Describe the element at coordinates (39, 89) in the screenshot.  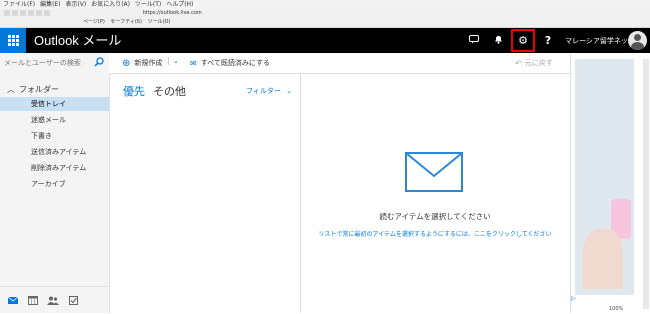
I see `folders-header-label: フォルダー` at that location.